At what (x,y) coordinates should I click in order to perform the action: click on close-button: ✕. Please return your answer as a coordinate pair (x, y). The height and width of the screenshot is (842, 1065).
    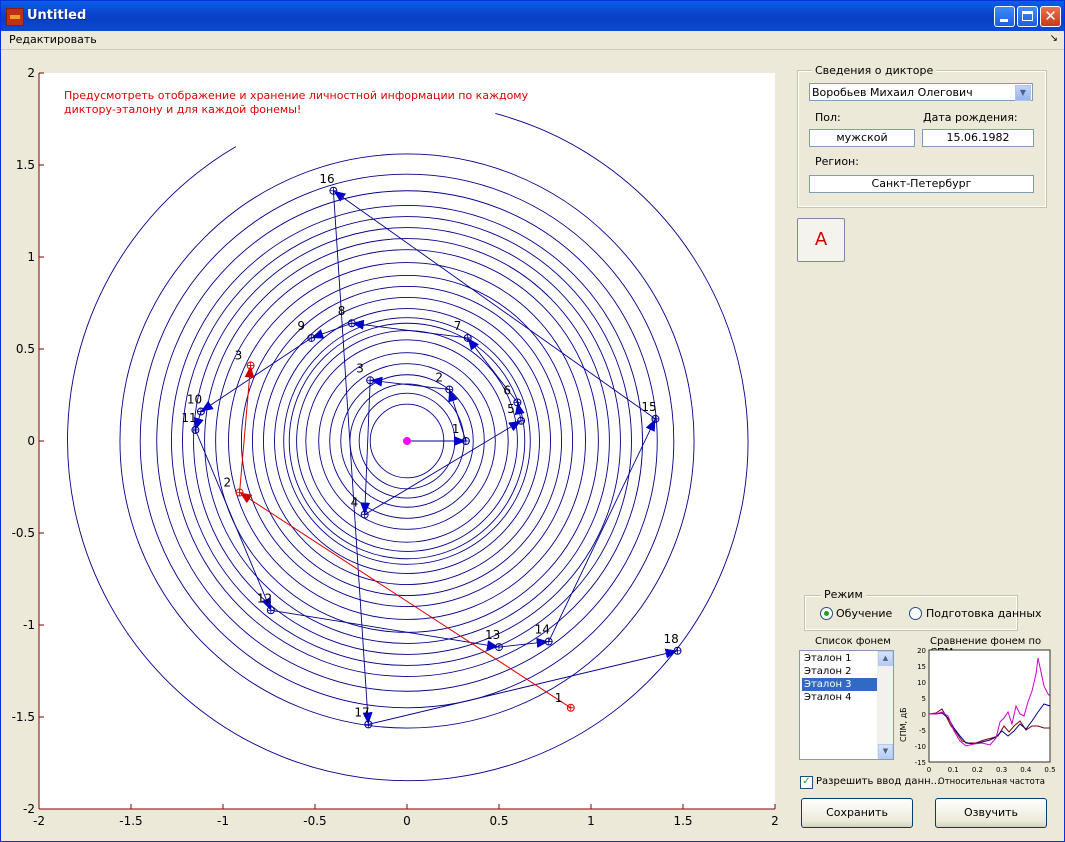
    Looking at the image, I should click on (1050, 16).